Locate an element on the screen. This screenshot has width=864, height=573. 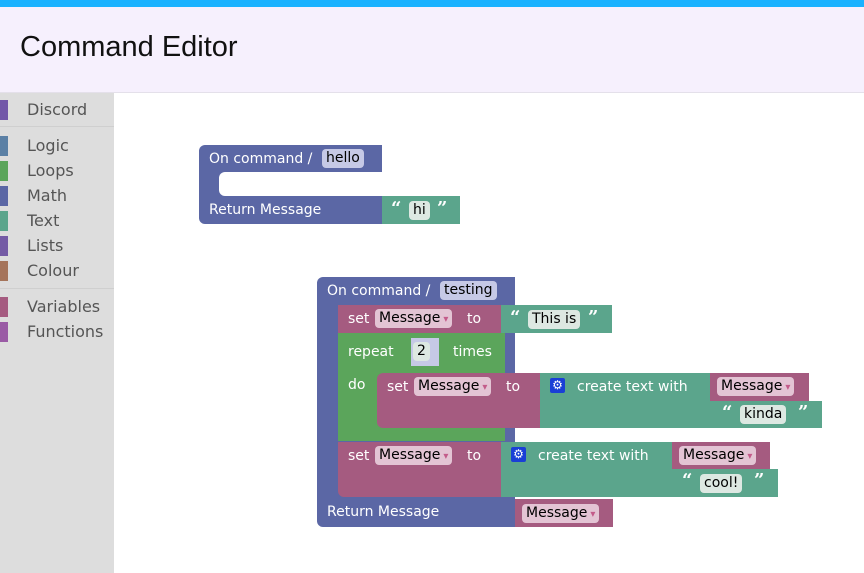
category-label: Discord is located at coordinates (57, 109).